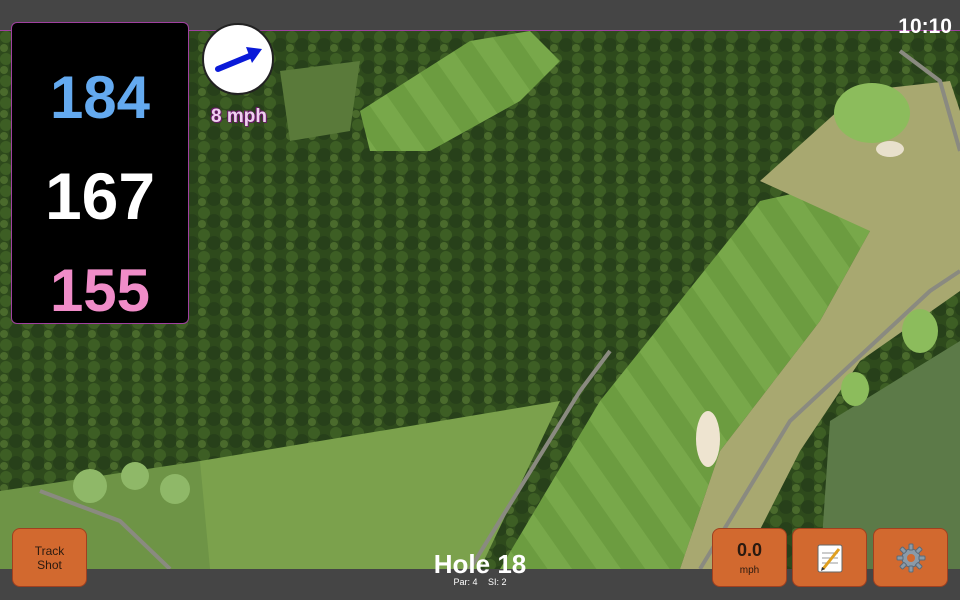 This screenshot has width=960, height=600. I want to click on arrow-right-icon, so click(238, 59).